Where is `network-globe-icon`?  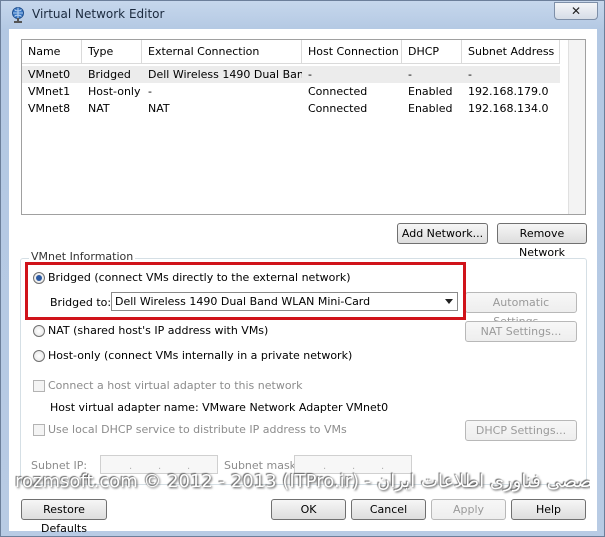 network-globe-icon is located at coordinates (18, 15).